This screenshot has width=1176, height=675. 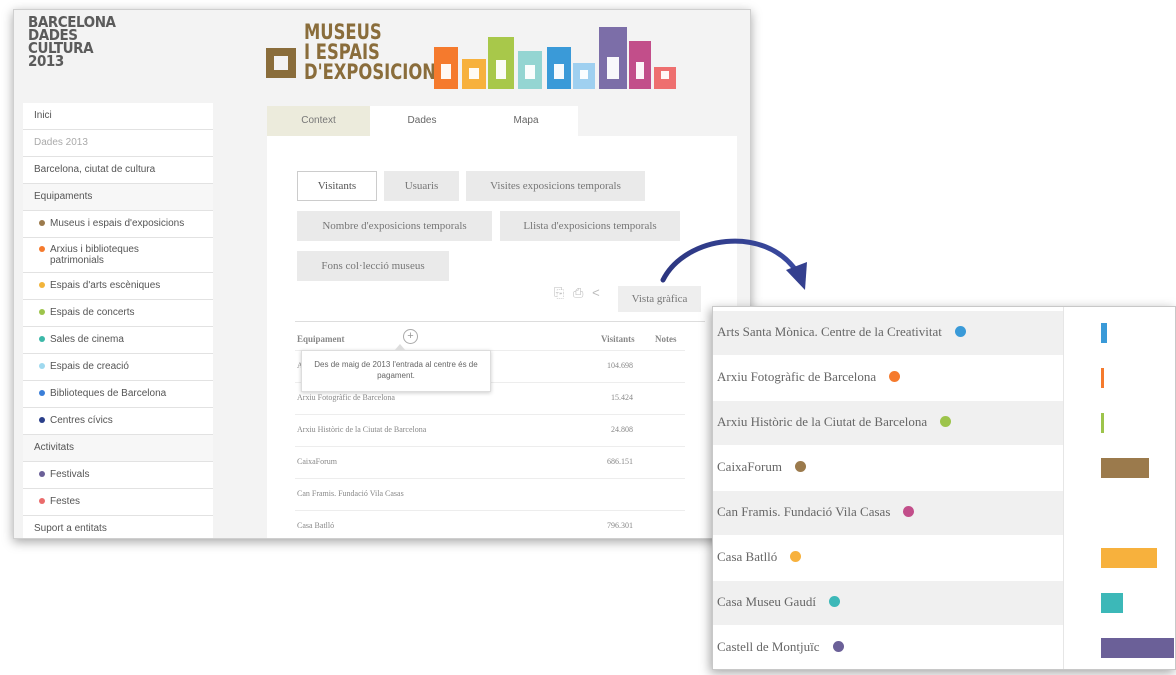 What do you see at coordinates (118, 197) in the screenshot?
I see `sidebar-item: Equipaments` at bounding box center [118, 197].